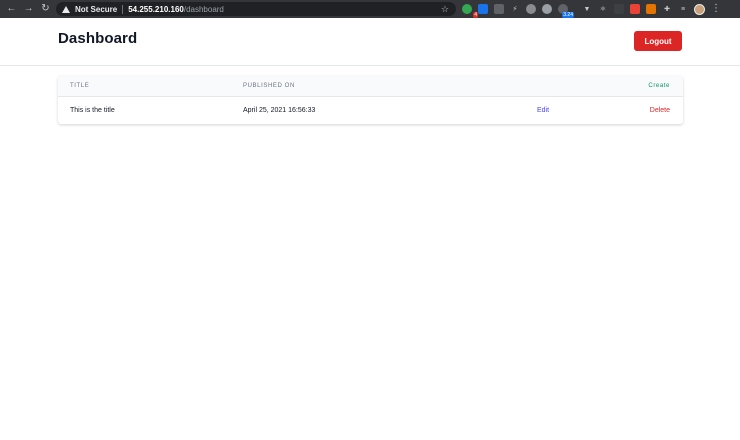  Describe the element at coordinates (470, 11) in the screenshot. I see `extension-grammar-icon: 4` at that location.